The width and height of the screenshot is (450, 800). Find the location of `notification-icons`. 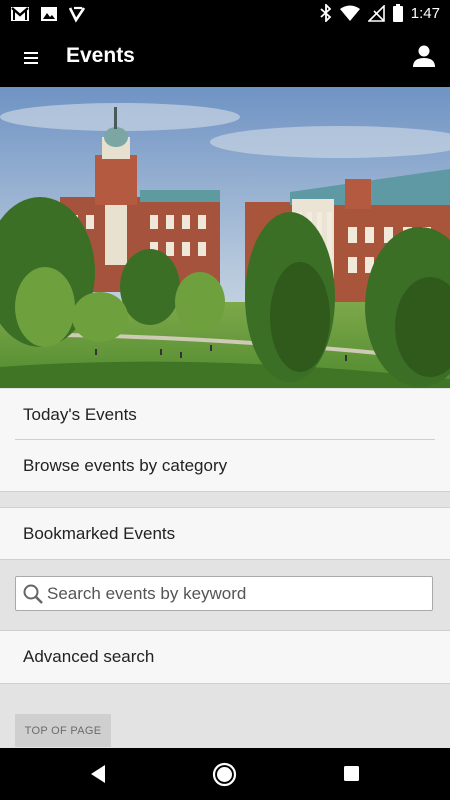

notification-icons is located at coordinates (48, 14).